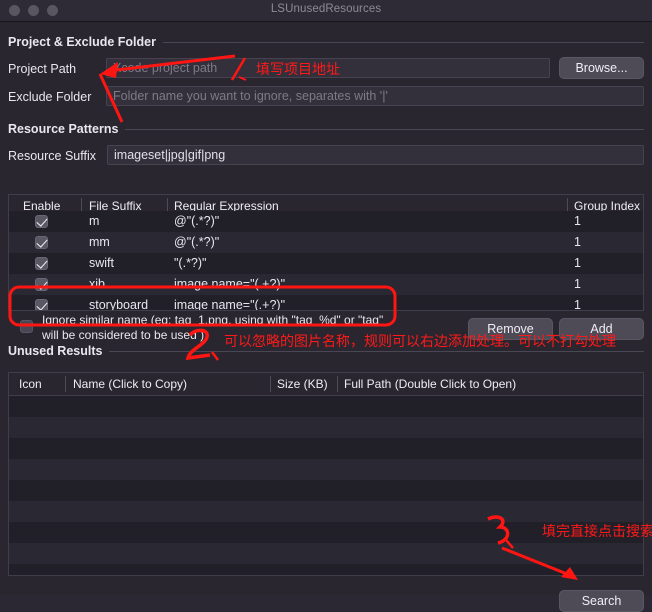  Describe the element at coordinates (82, 42) in the screenshot. I see `section-title-project: Project & Exclude Folder` at that location.